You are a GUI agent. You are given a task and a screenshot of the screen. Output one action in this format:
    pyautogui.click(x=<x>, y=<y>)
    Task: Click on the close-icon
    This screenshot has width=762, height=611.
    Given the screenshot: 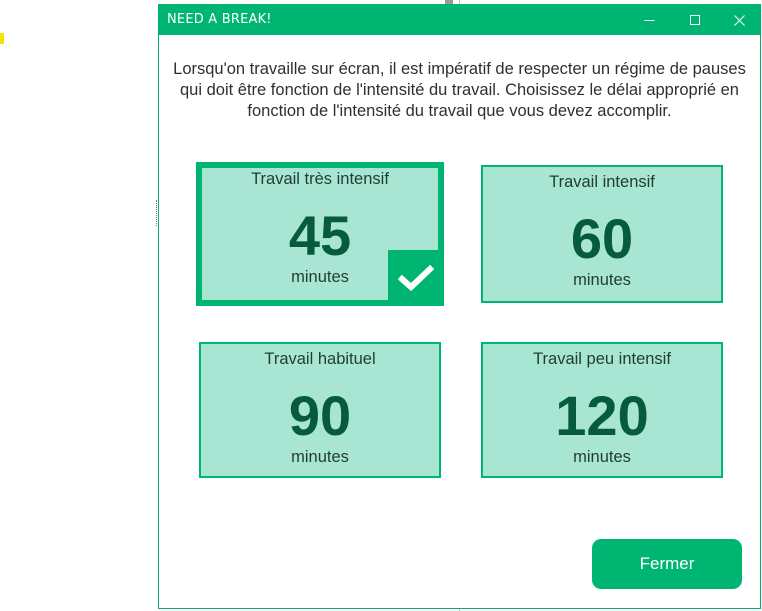 What is the action you would take?
    pyautogui.click(x=739, y=20)
    